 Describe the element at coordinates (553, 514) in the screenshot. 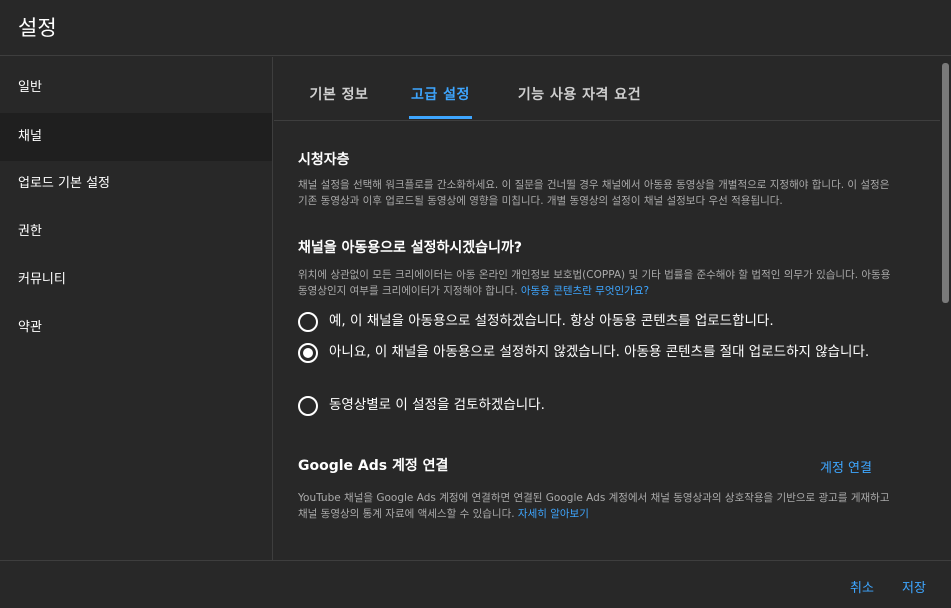

I see `learn-more-link: 자세히 알아보기` at that location.